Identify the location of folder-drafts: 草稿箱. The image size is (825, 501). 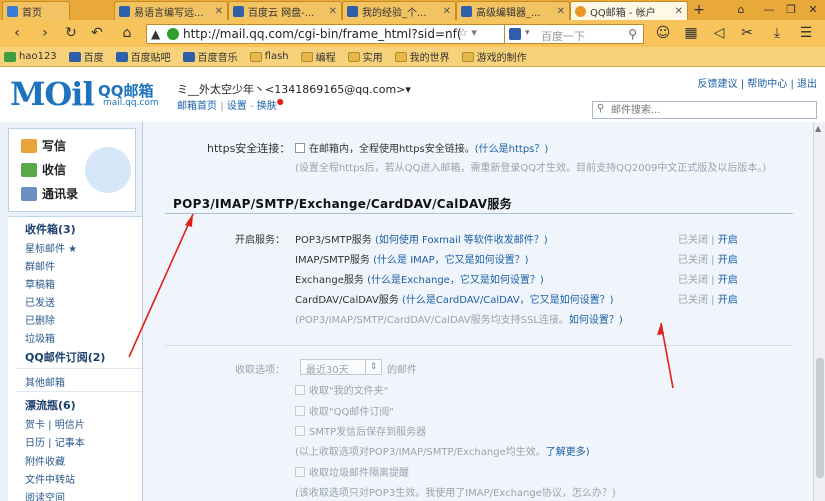
(40, 283).